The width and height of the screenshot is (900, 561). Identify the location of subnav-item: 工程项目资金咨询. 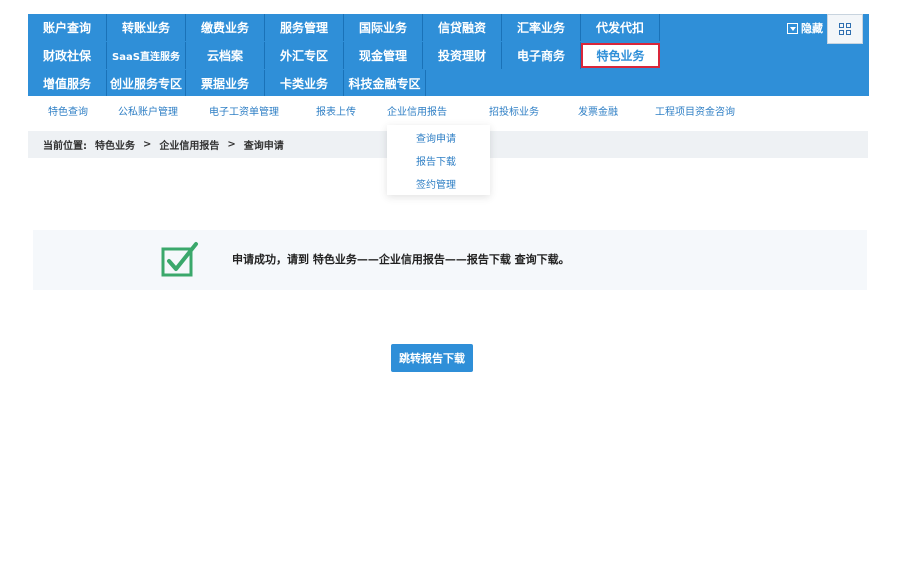
(695, 110).